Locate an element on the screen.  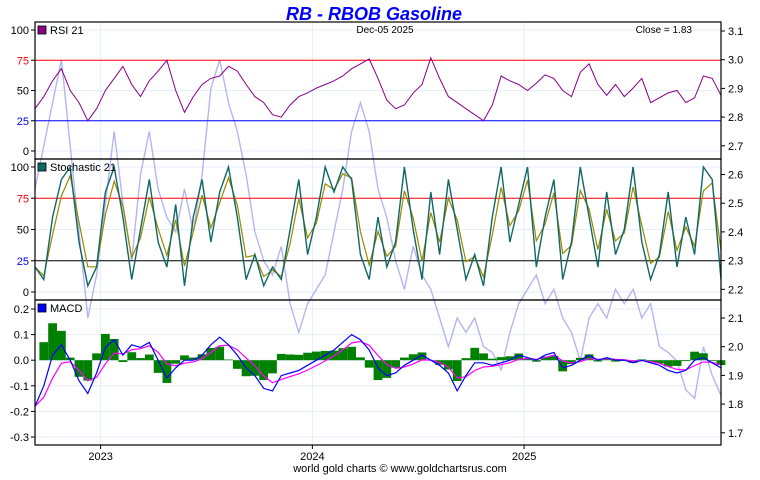
y-tick-label: -0.3 is located at coordinates (19, 438).